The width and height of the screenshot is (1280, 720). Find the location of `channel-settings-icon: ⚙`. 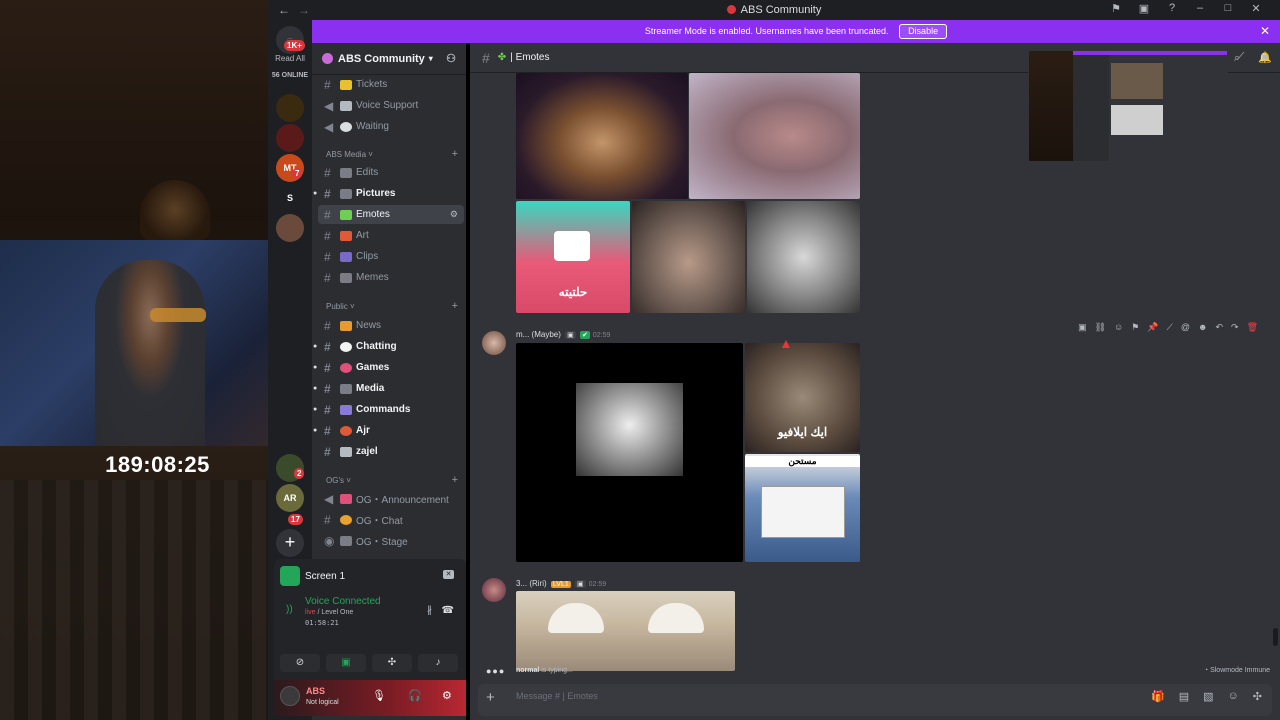

channel-settings-icon: ⚙ is located at coordinates (454, 214).